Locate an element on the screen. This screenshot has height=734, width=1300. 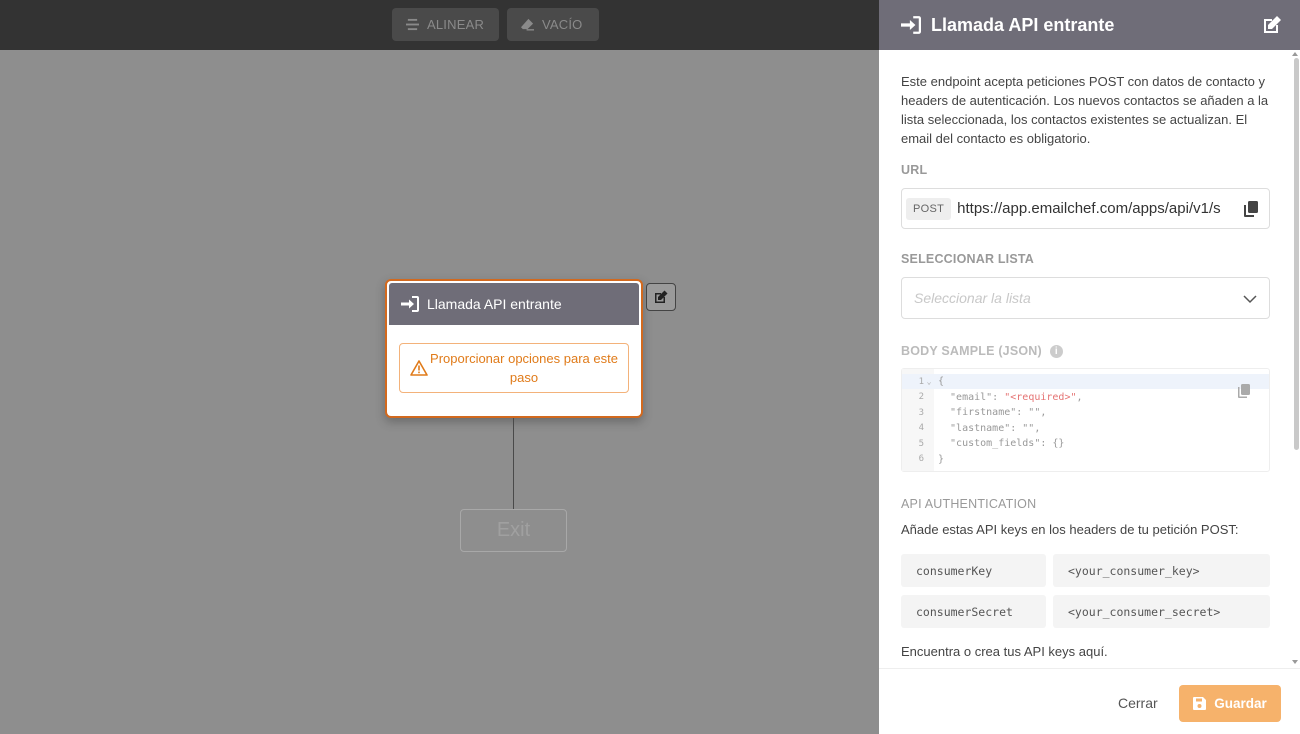
panel-title: Llamada API entrante is located at coordinates (1023, 24).